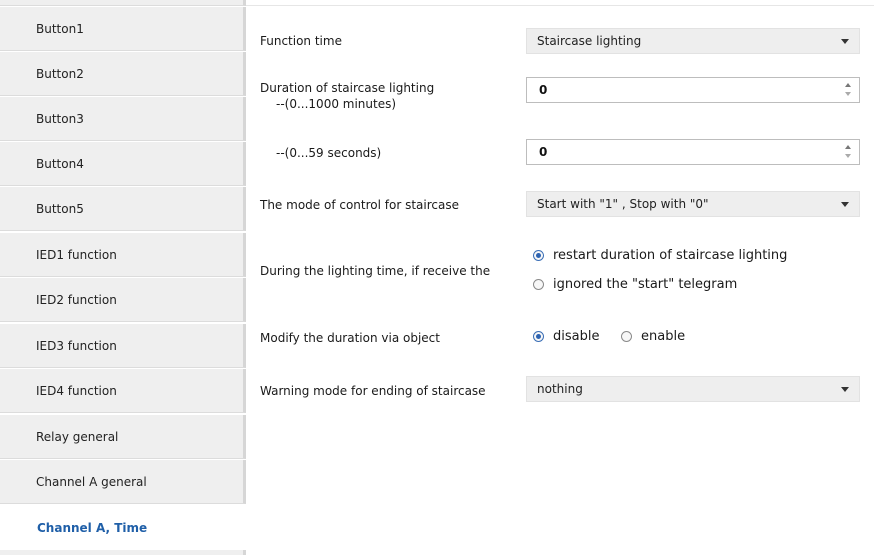 This screenshot has width=874, height=555. I want to click on sidebar-item-button2: Button2, so click(123, 74).